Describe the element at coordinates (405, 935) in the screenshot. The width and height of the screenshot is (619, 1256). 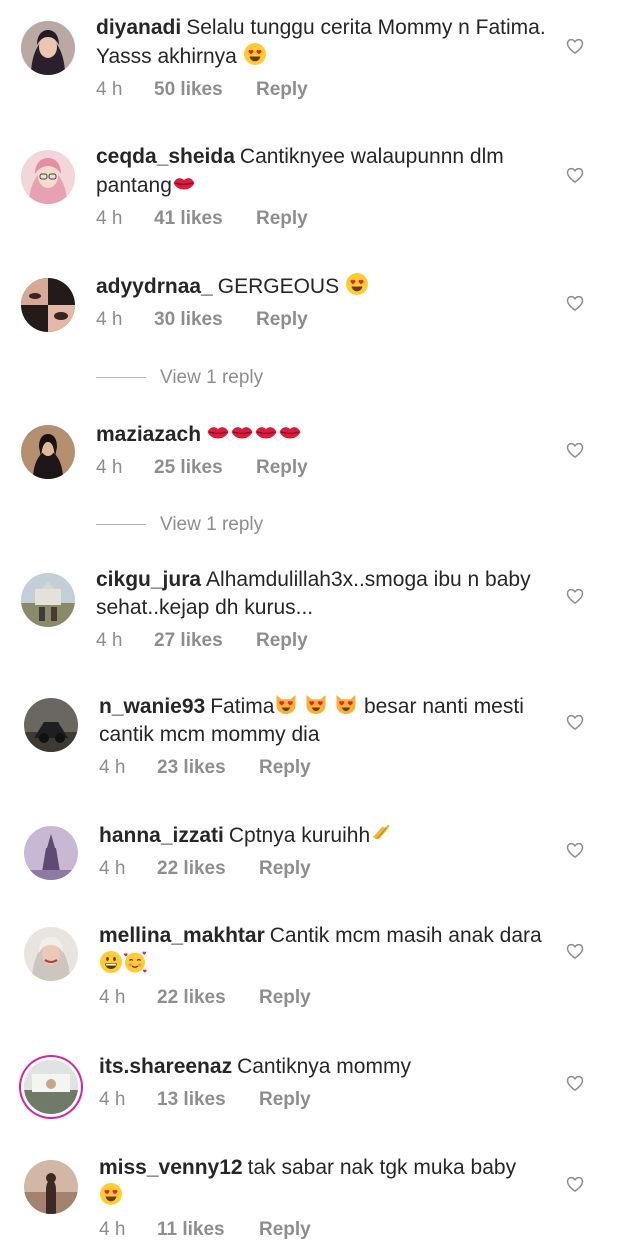
I see `comment-body: Cantik mcm masih anak dara` at that location.